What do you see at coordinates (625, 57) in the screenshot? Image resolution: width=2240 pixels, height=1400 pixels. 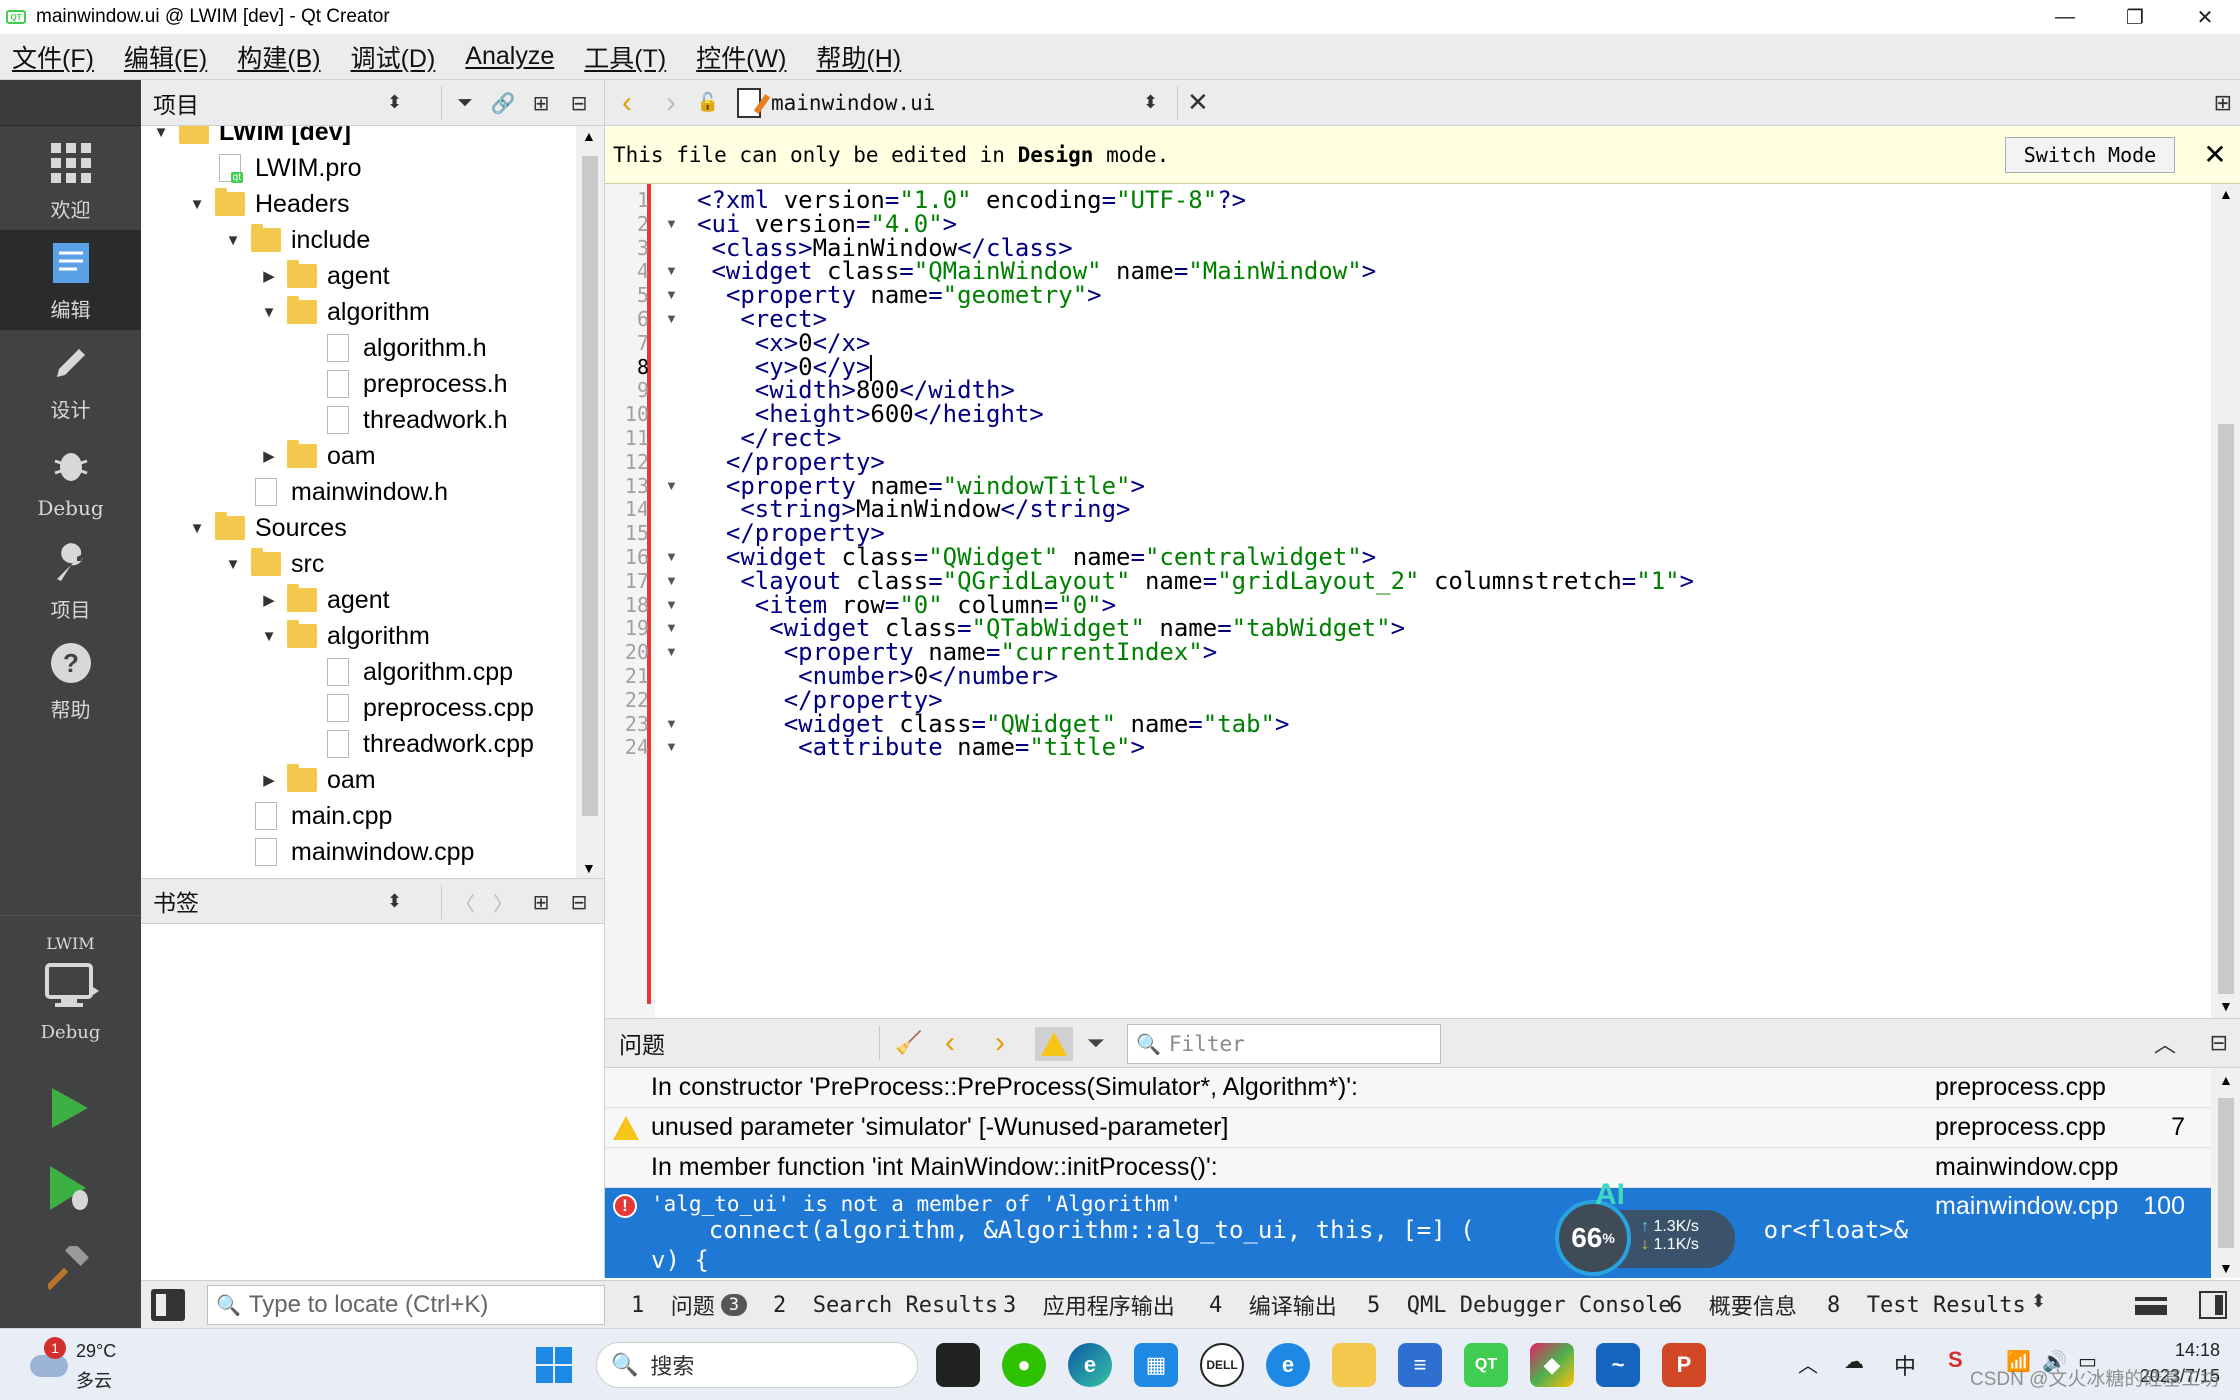 I see `menu-tools: 工具(T)` at bounding box center [625, 57].